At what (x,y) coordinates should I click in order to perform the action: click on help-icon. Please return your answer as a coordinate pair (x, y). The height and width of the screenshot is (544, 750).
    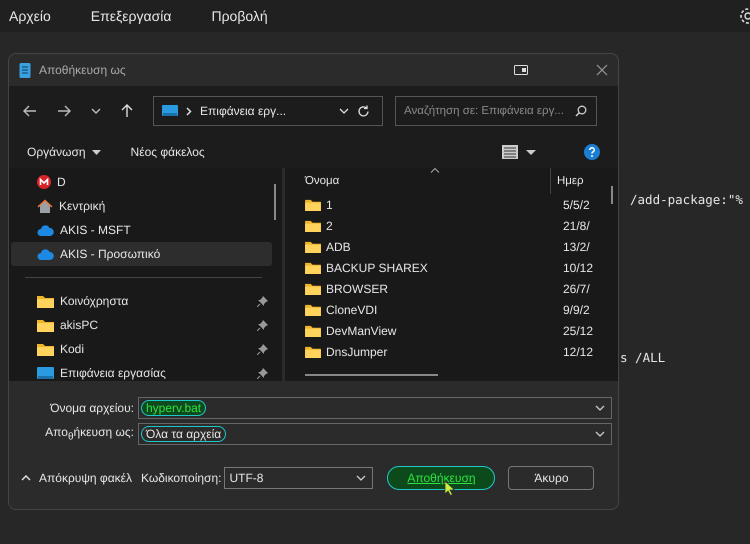
    Looking at the image, I should click on (592, 152).